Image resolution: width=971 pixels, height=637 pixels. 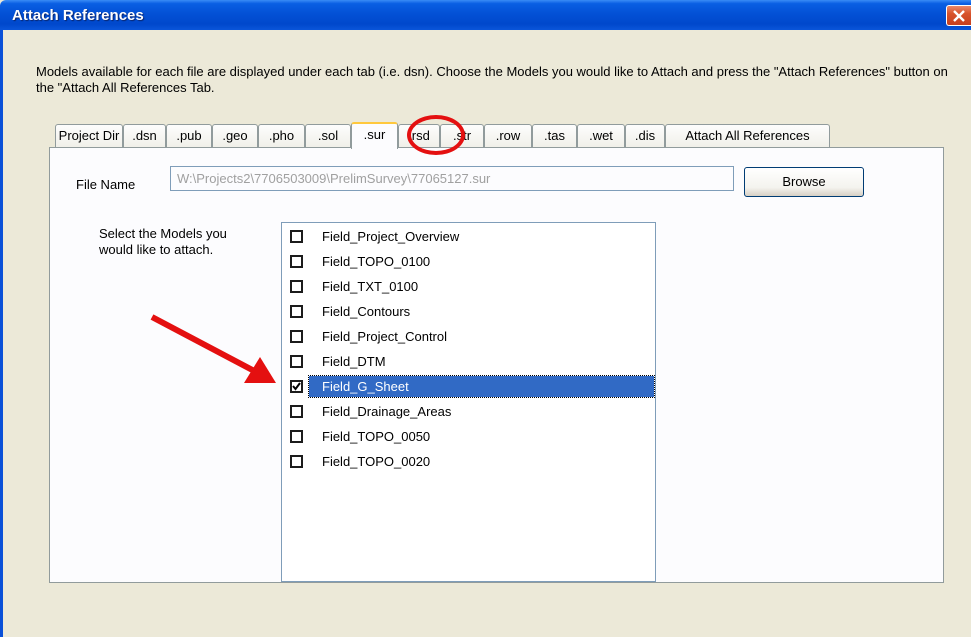 I want to click on tab-geo: .geo, so click(x=235, y=136).